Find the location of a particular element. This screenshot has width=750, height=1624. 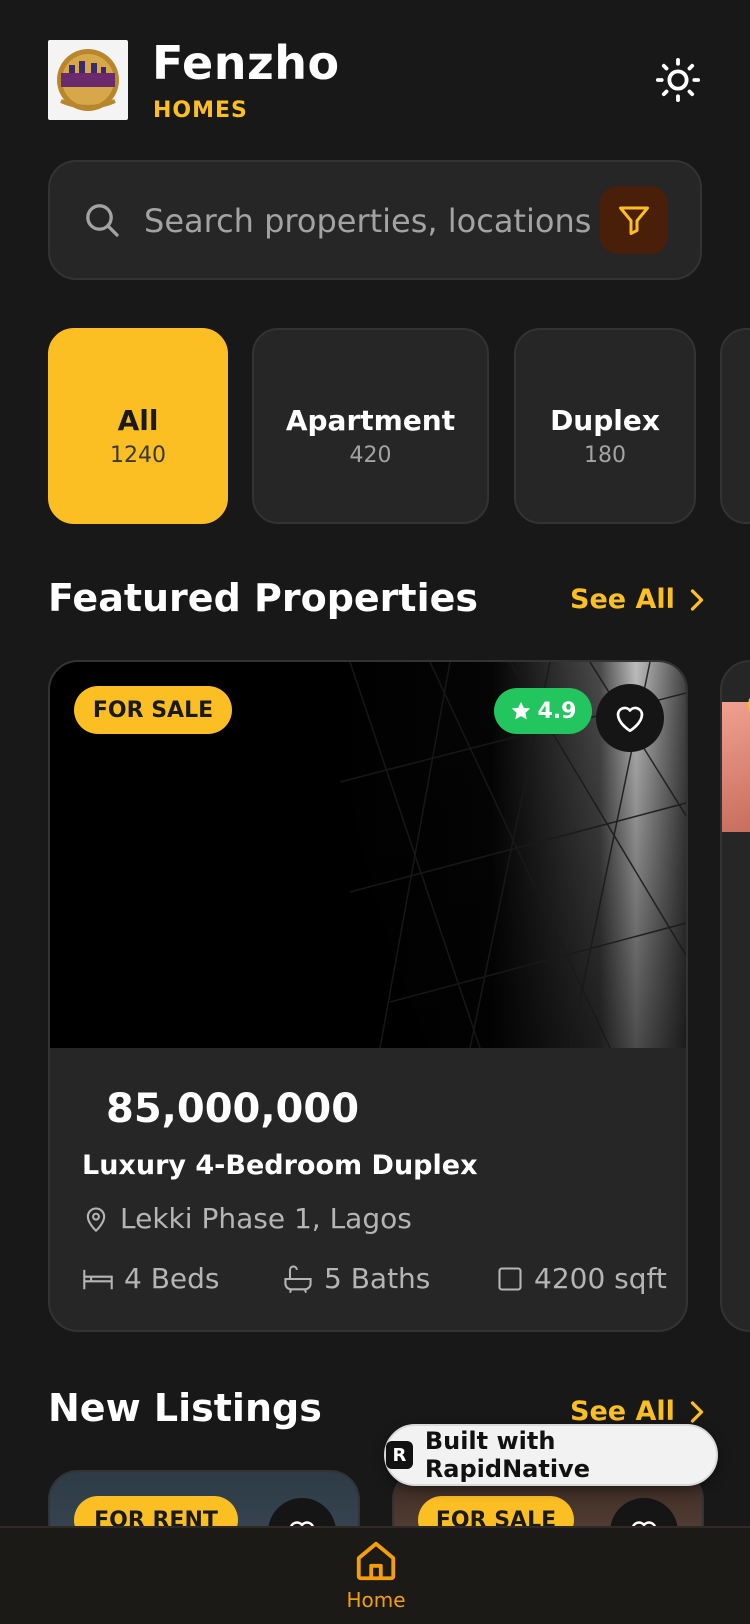

location-text: Lekki Phase 1, Lagos is located at coordinates (266, 1218).